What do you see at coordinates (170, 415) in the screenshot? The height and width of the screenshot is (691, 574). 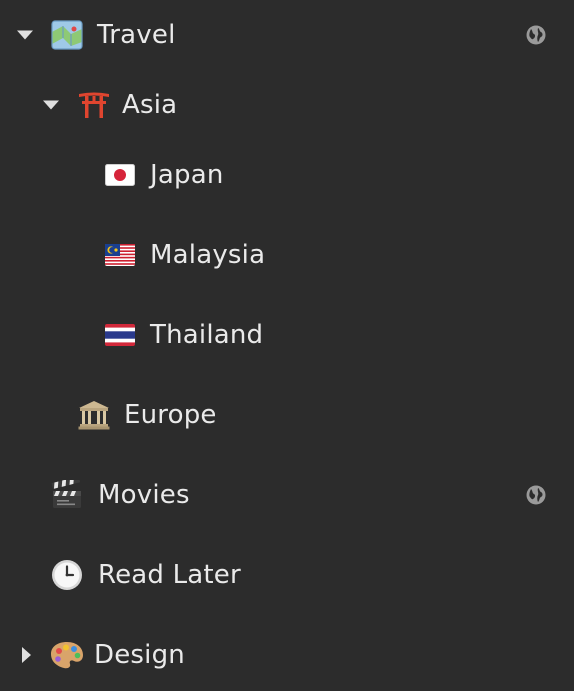 I see `tree-item-label: Europe` at bounding box center [170, 415].